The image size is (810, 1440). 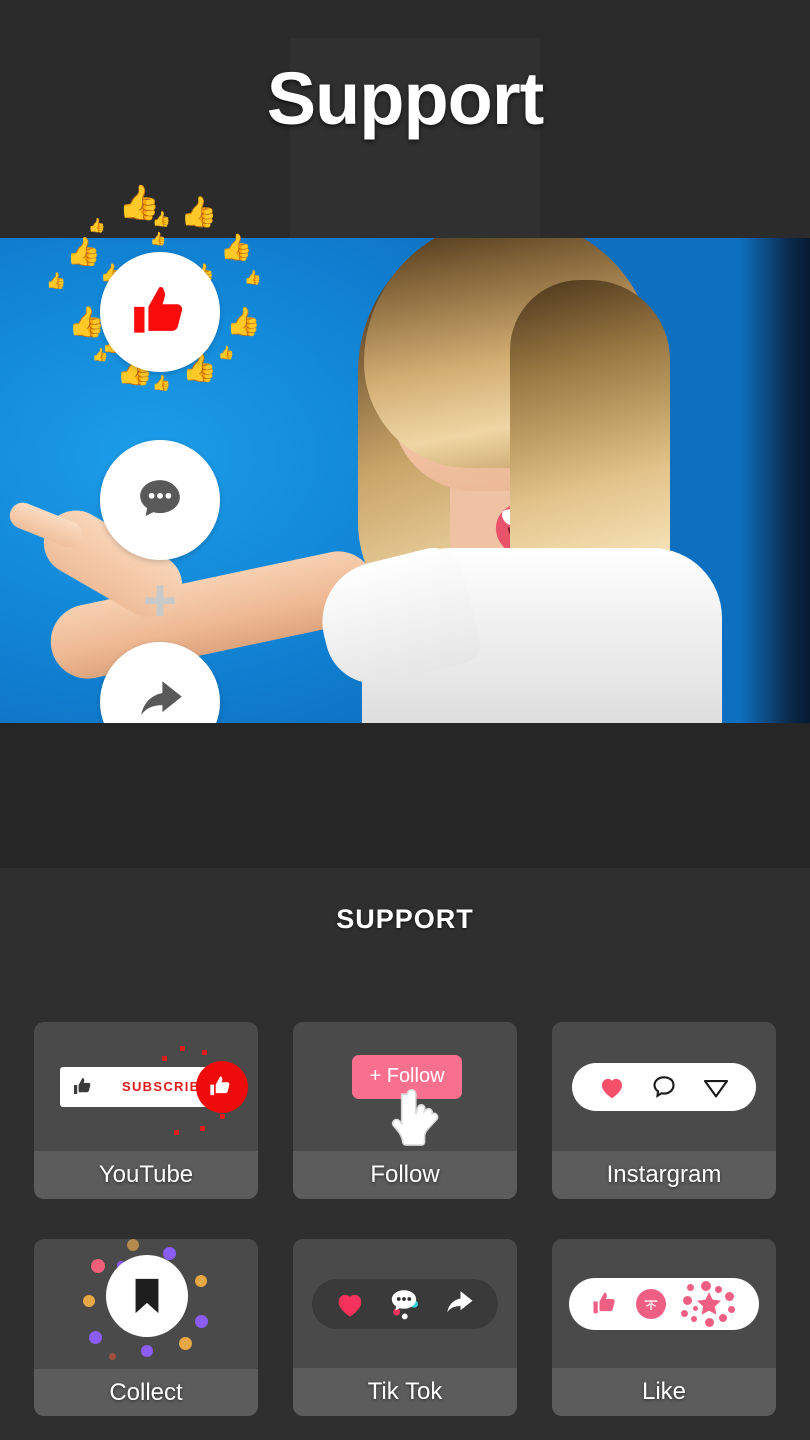 I want to click on share-button, so click(x=160, y=682).